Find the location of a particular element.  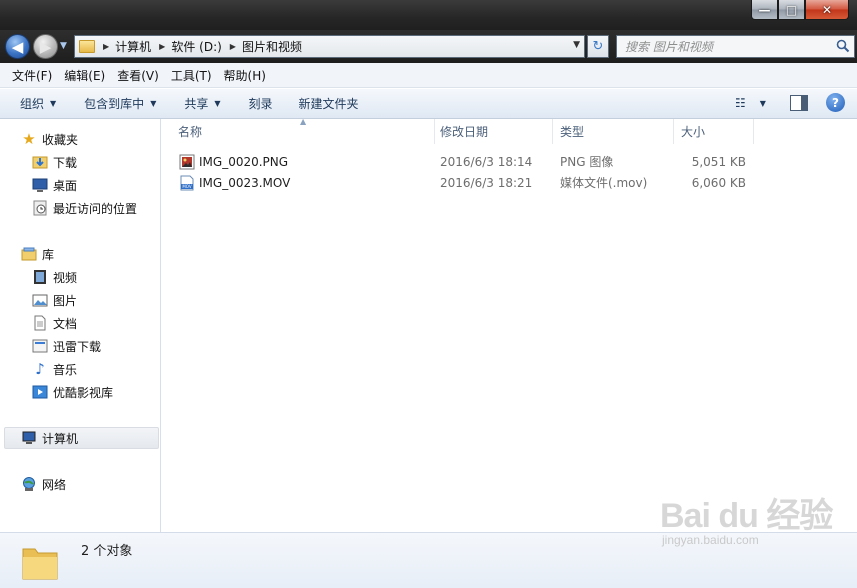

address-dropdown: ▼ is located at coordinates (576, 45).